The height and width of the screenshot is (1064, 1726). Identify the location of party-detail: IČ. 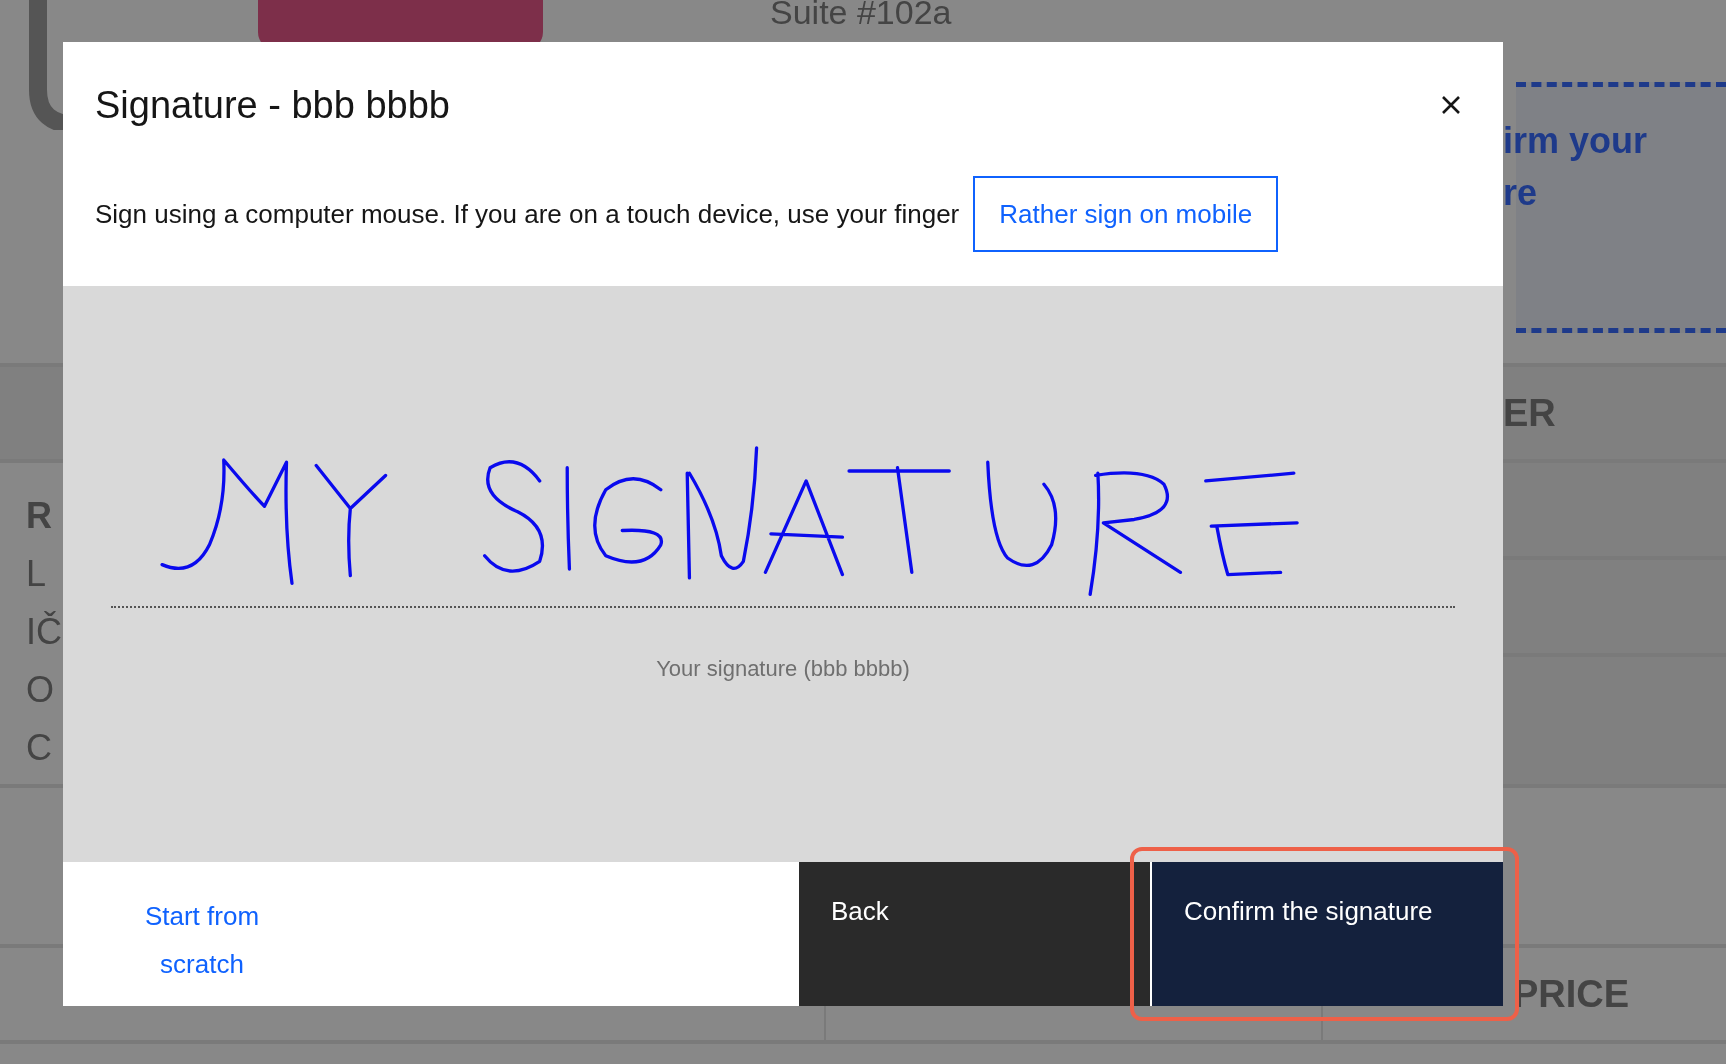
(44, 632).